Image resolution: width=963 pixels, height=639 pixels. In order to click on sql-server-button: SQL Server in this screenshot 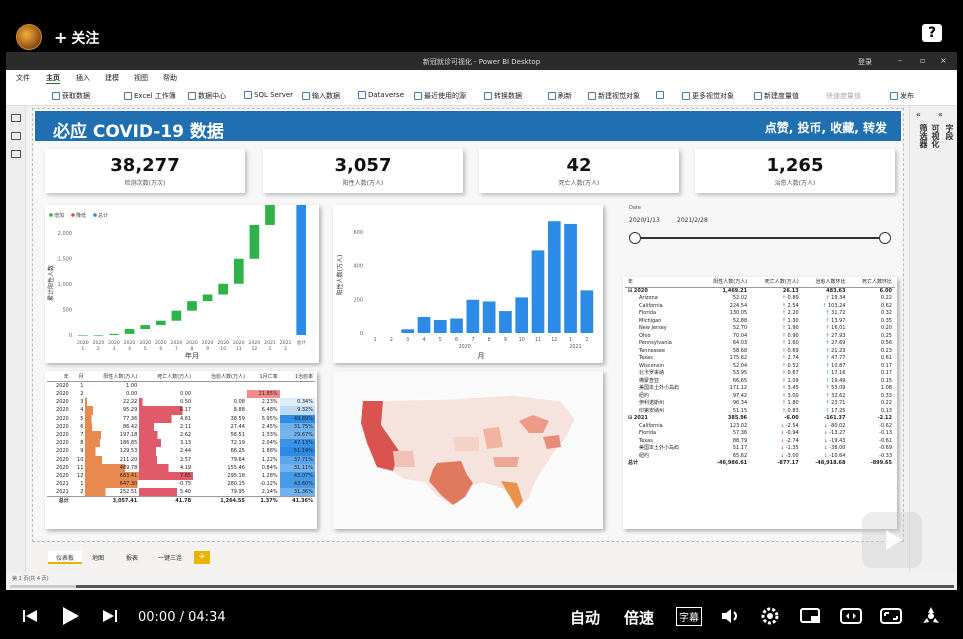, I will do `click(268, 95)`.